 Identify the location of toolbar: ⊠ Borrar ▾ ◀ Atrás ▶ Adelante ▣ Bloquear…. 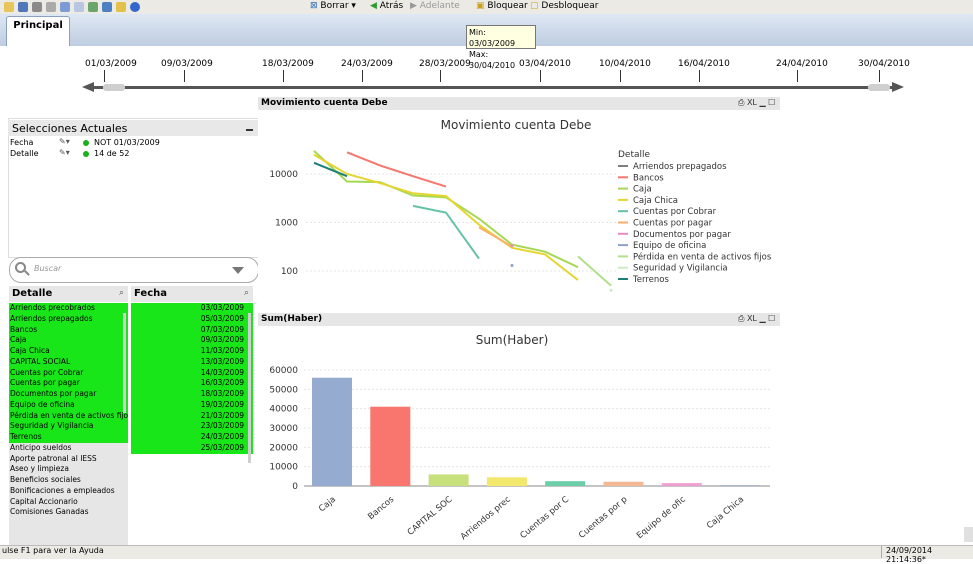
(486, 7).